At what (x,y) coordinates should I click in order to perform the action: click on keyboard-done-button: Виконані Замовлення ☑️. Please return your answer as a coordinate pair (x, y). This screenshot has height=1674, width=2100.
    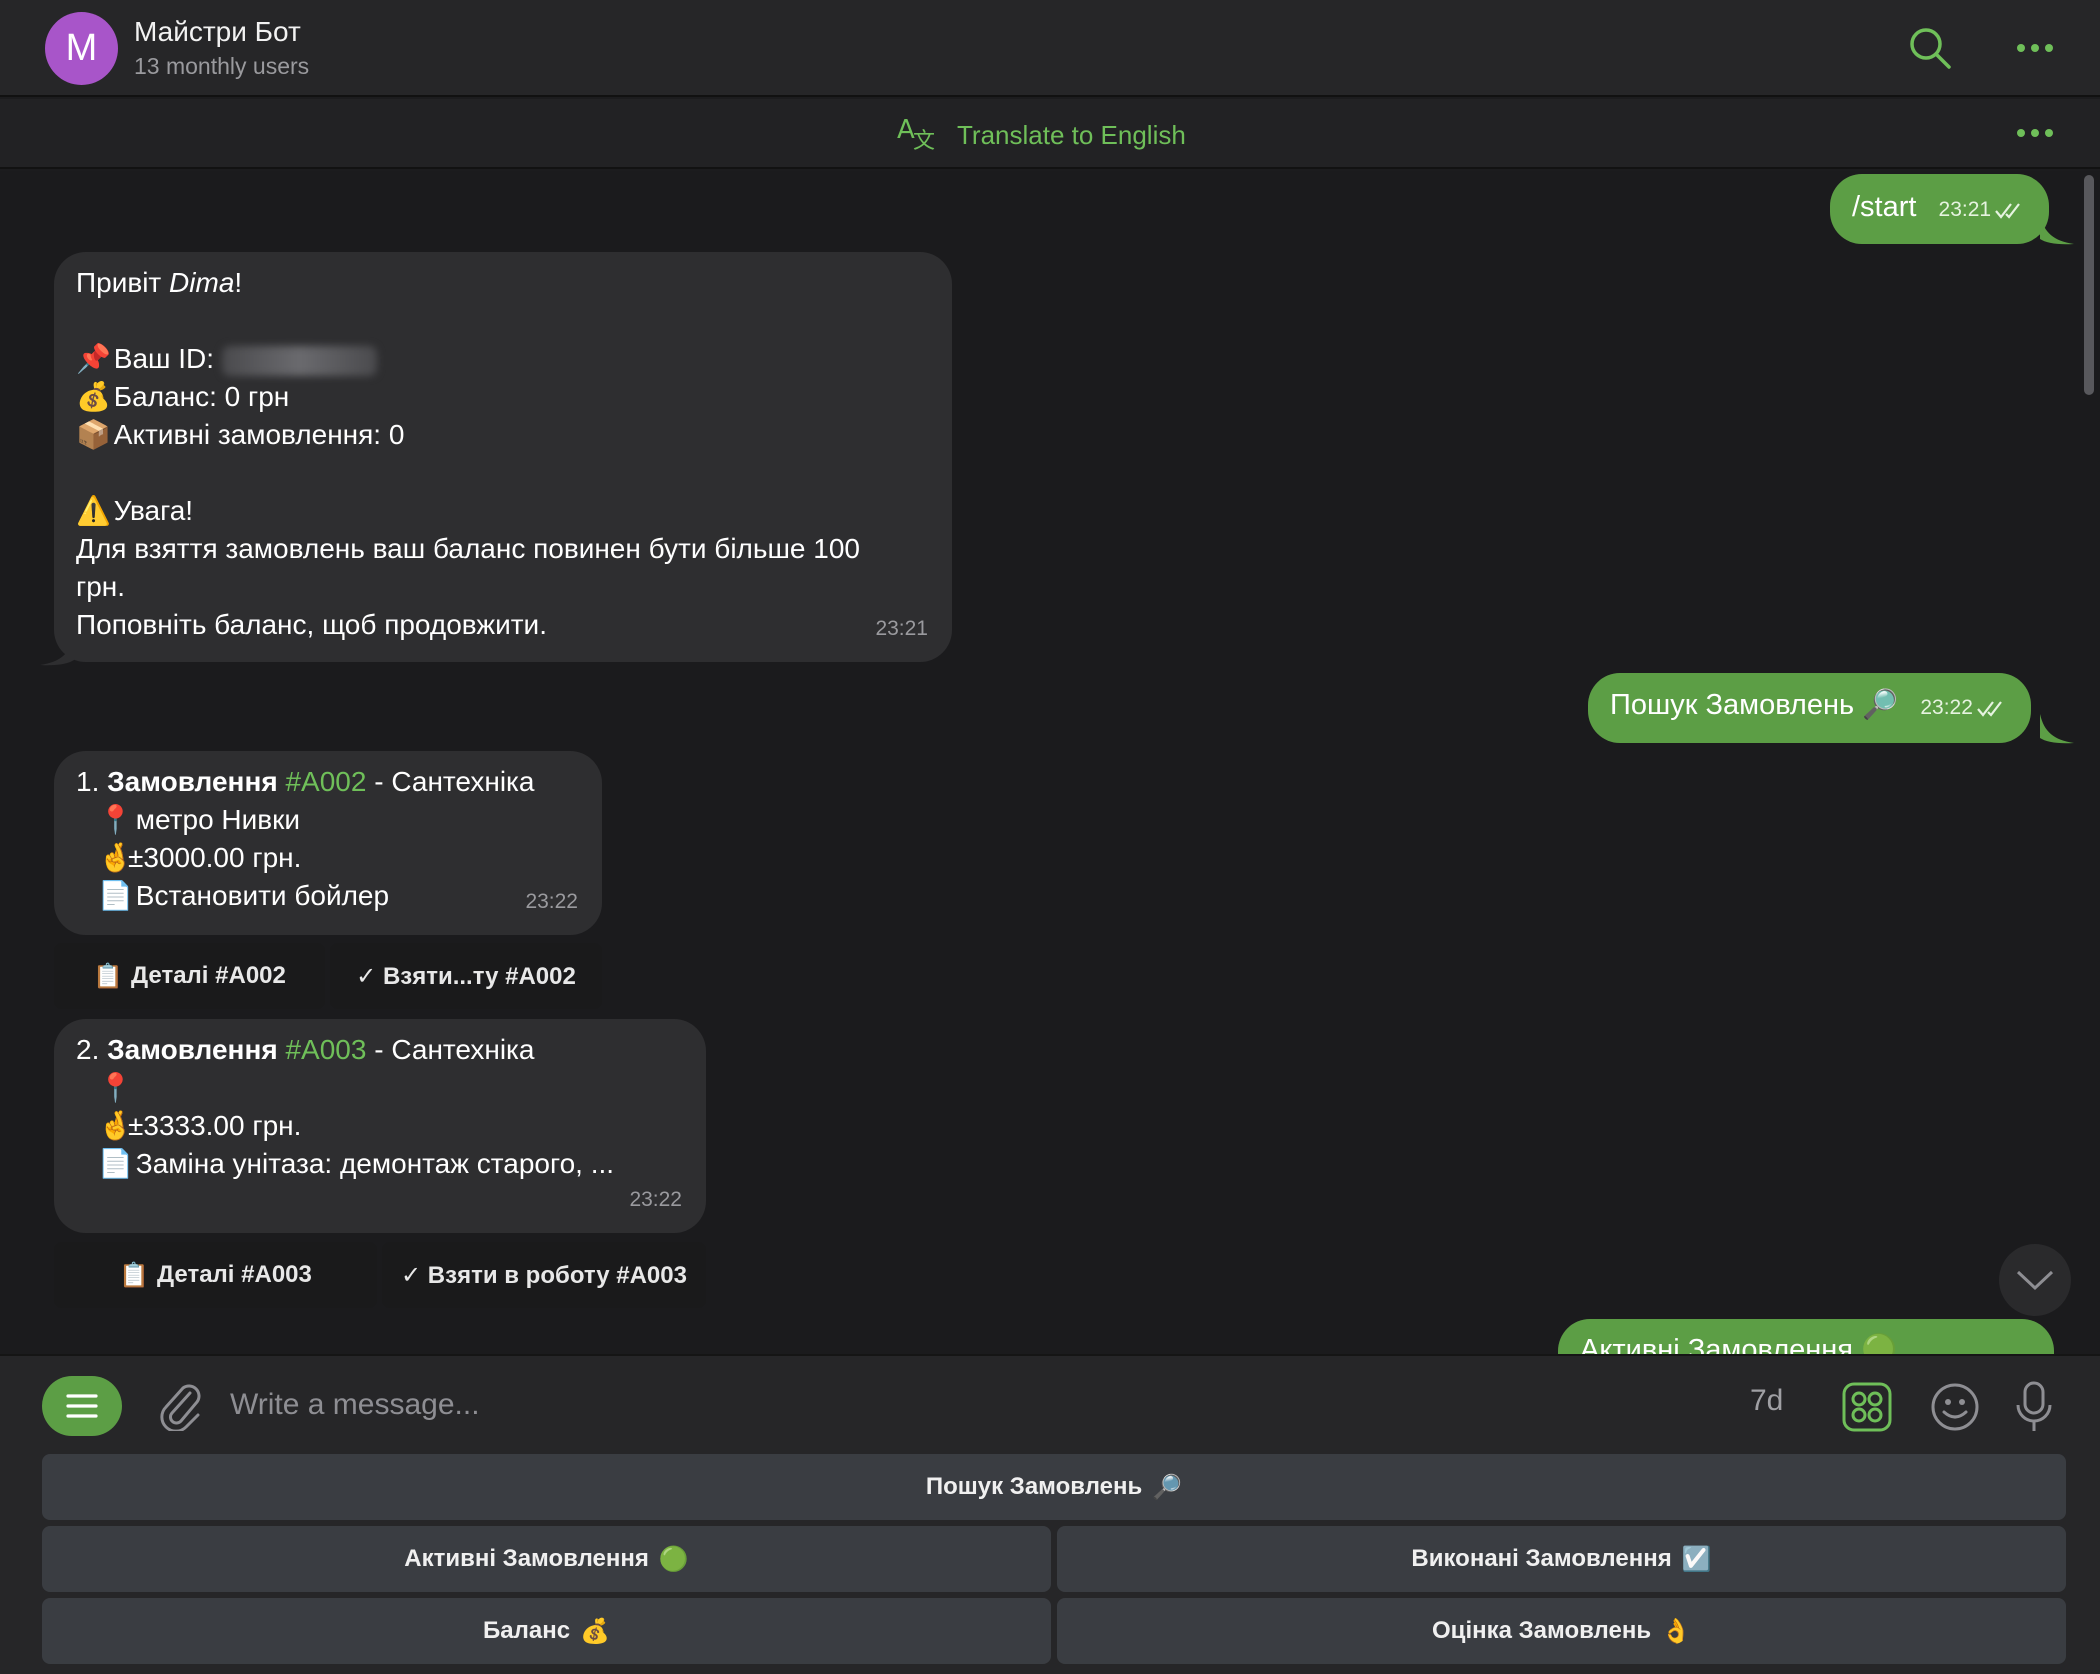
    Looking at the image, I should click on (1561, 1559).